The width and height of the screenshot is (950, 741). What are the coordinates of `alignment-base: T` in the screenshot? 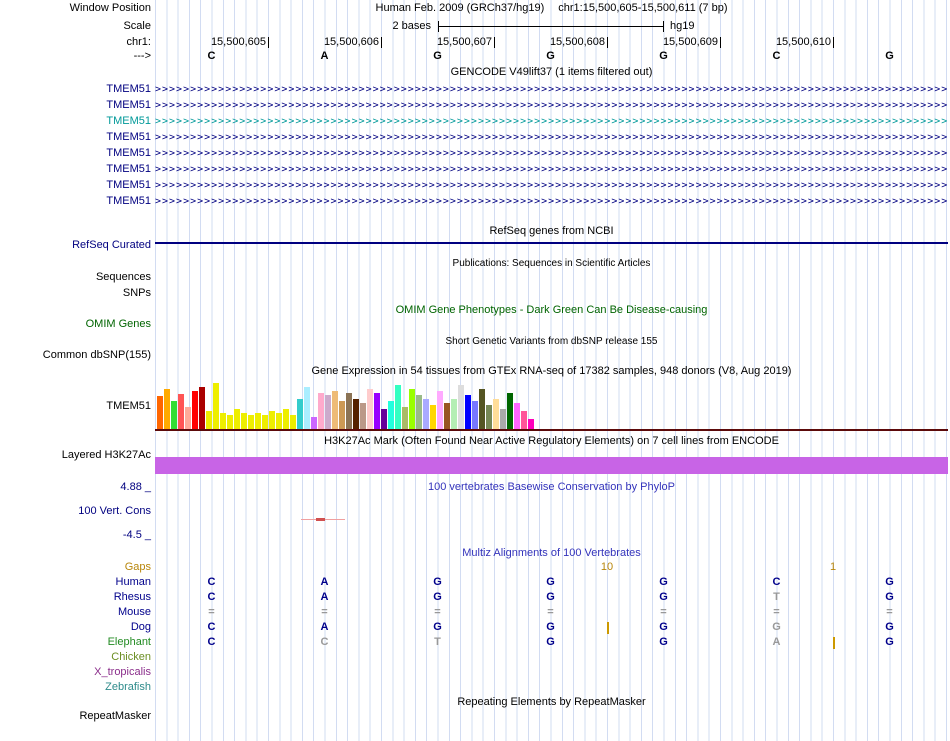 It's located at (437, 642).